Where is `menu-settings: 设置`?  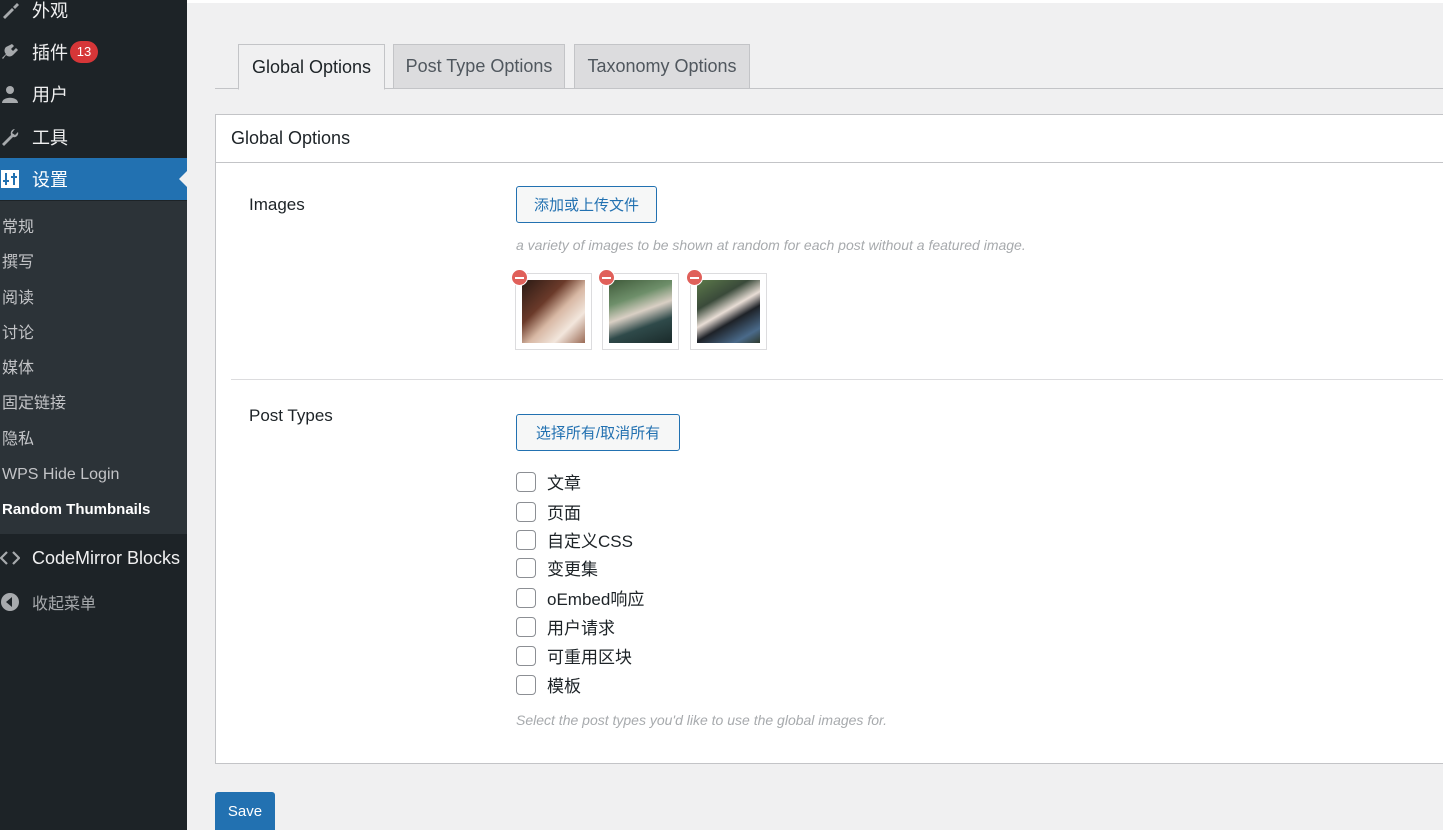
menu-settings: 设置 is located at coordinates (93, 179).